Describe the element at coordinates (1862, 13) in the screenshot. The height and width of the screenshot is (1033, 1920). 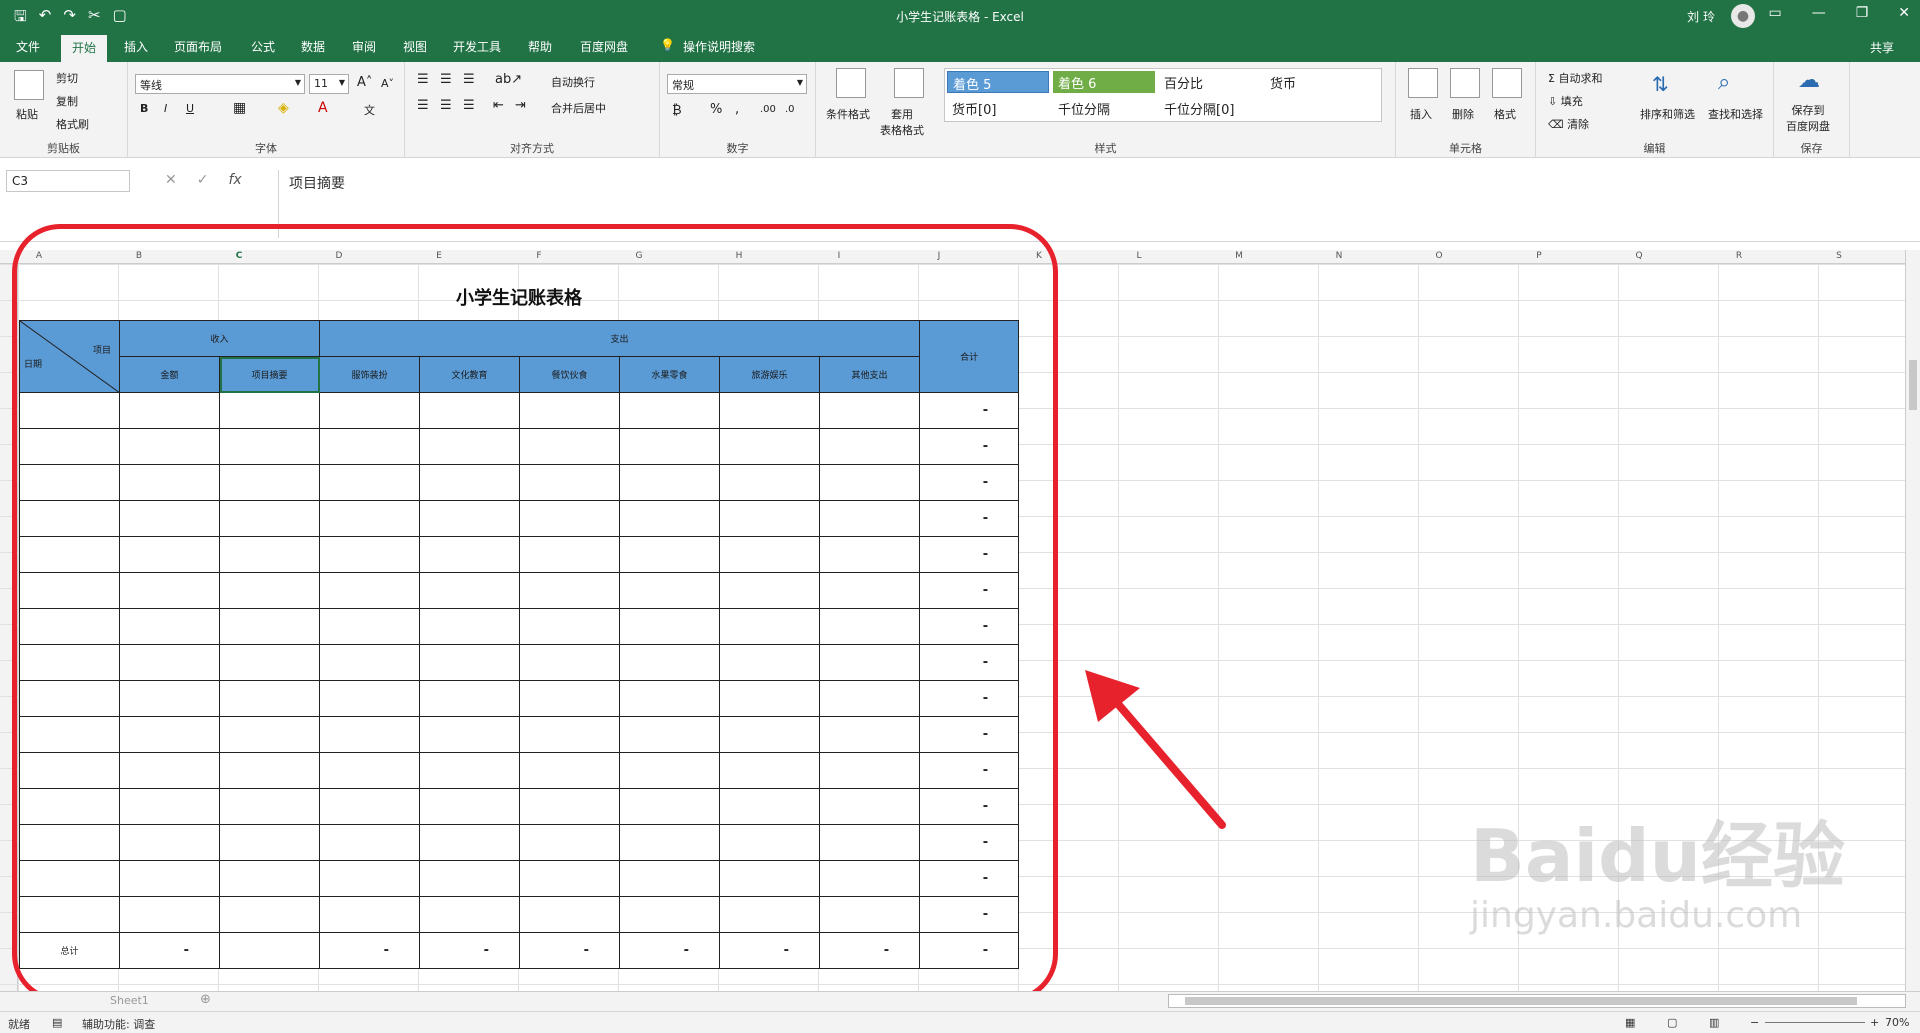
I see `restore-icon: ❐` at that location.